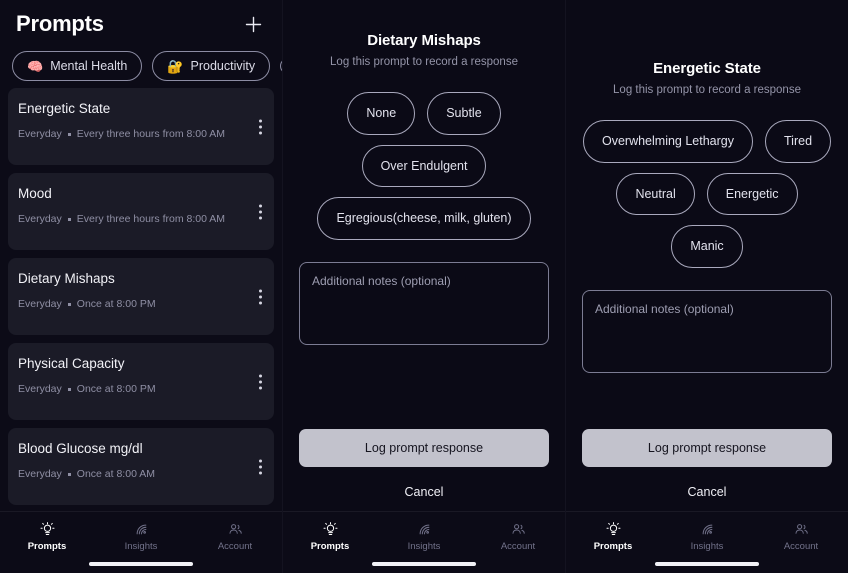  I want to click on category-chip-label: Mental Health, so click(89, 66).